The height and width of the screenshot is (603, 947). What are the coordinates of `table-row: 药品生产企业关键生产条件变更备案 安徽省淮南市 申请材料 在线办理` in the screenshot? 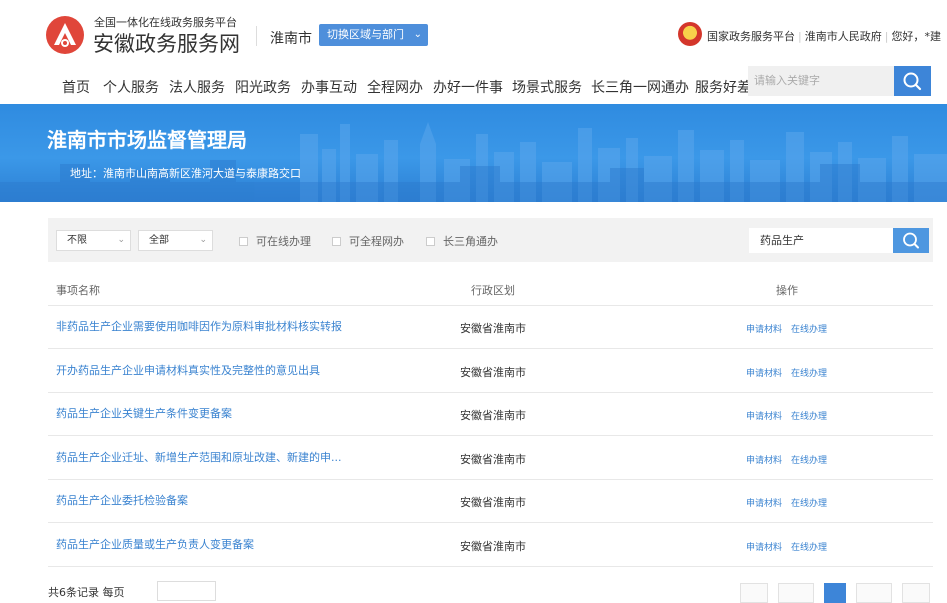 It's located at (490, 414).